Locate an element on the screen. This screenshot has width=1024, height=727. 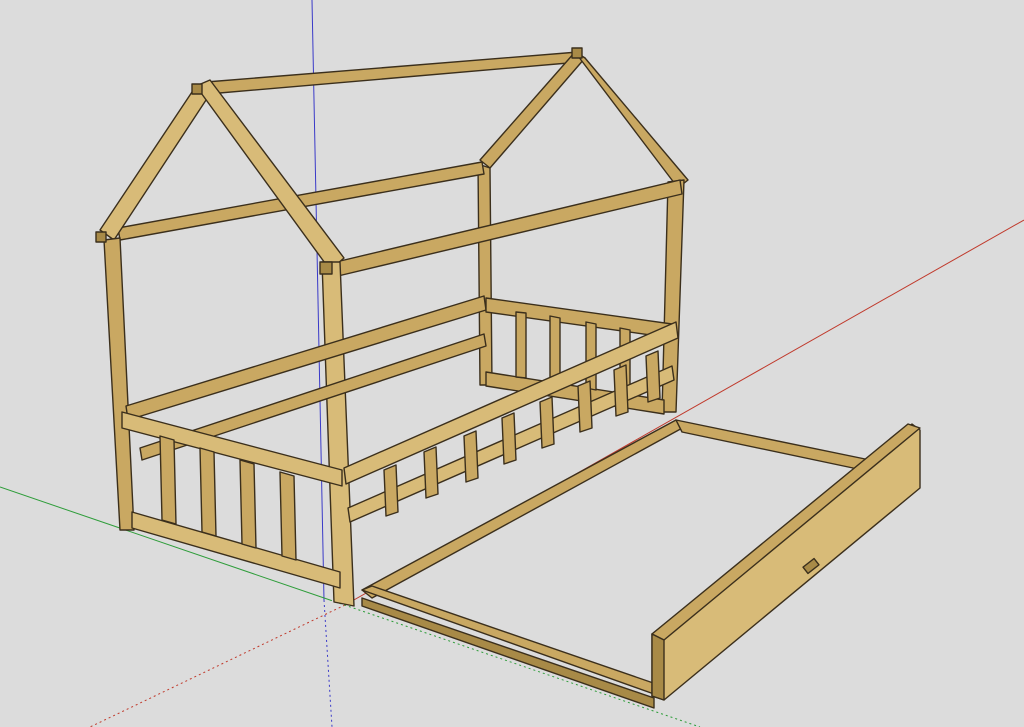
ridge-beam is located at coordinates (393, 73).